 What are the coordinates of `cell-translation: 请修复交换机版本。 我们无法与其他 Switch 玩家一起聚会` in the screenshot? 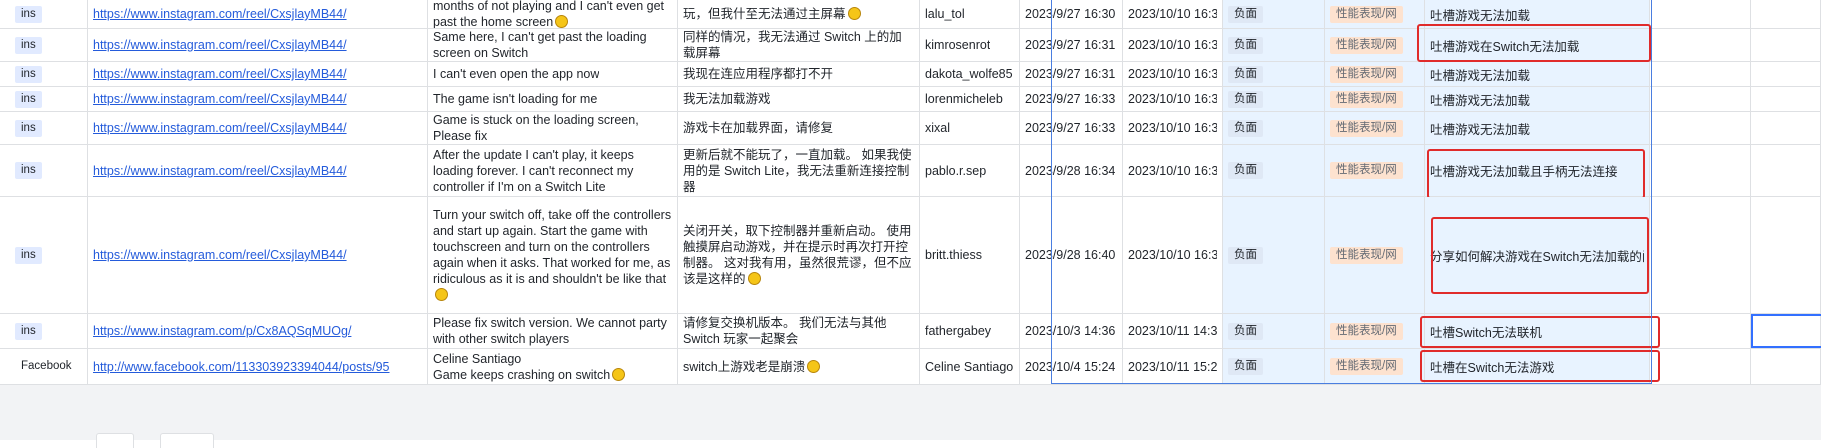 It's located at (799, 331).